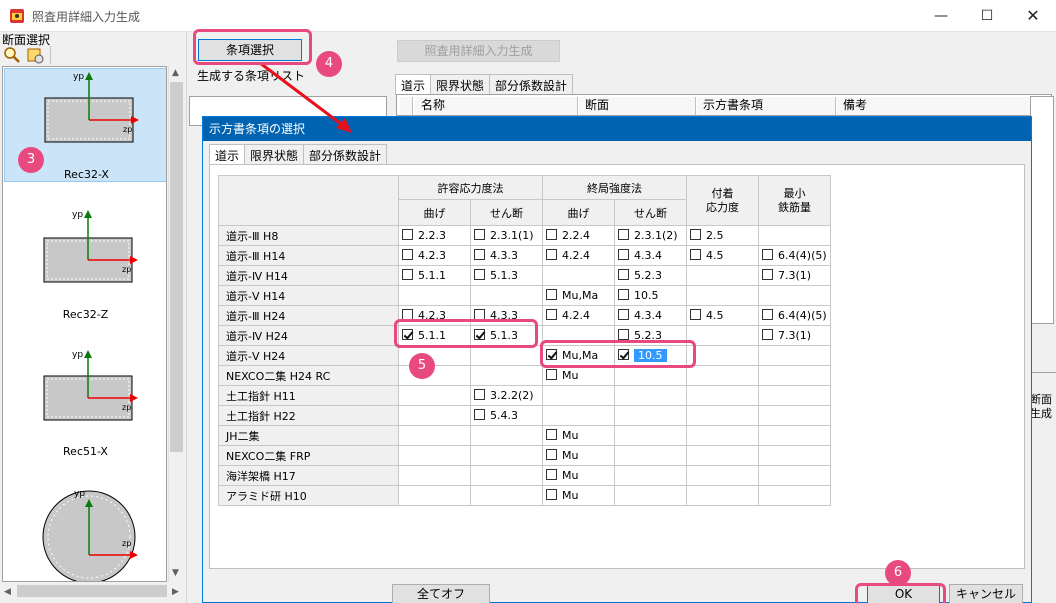 The width and height of the screenshot is (1056, 603). I want to click on highlight-select-button, so click(252, 47).